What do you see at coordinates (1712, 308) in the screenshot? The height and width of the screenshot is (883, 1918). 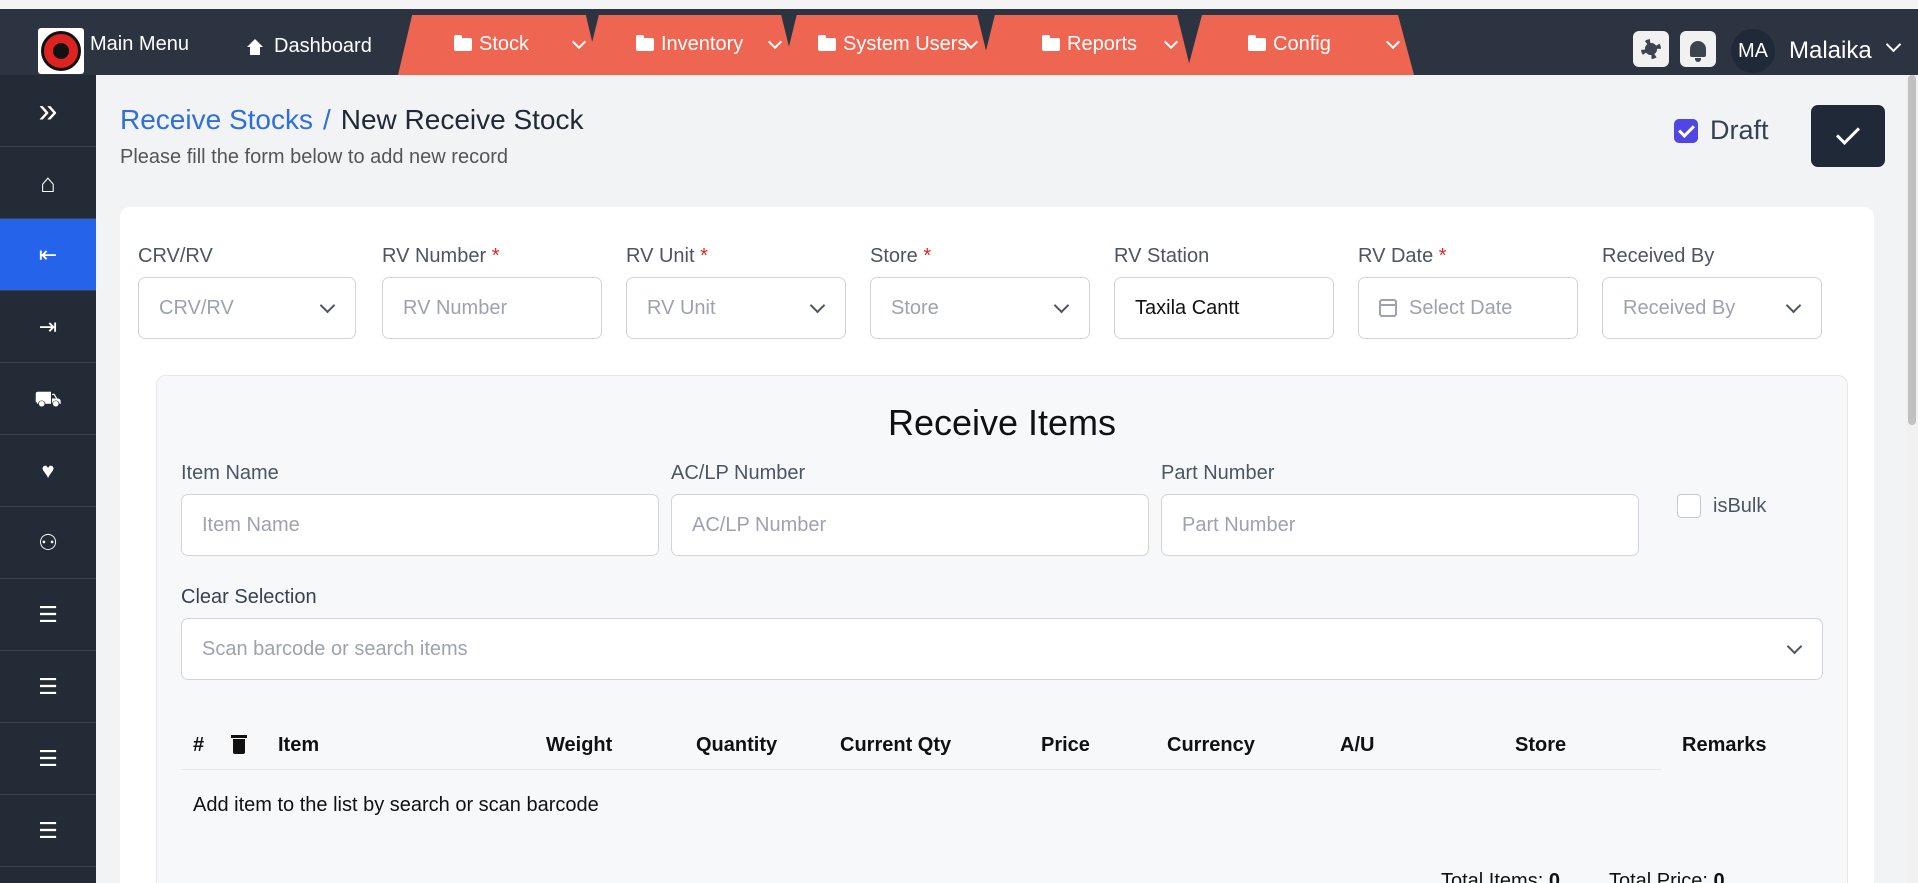 I see `received-by-select: Received By` at bounding box center [1712, 308].